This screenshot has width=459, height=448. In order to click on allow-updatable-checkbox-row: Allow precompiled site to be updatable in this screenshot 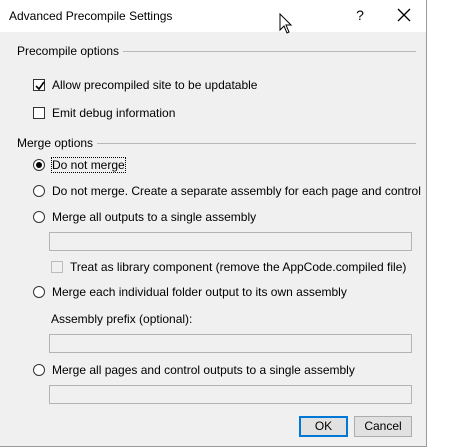, I will do `click(145, 85)`.